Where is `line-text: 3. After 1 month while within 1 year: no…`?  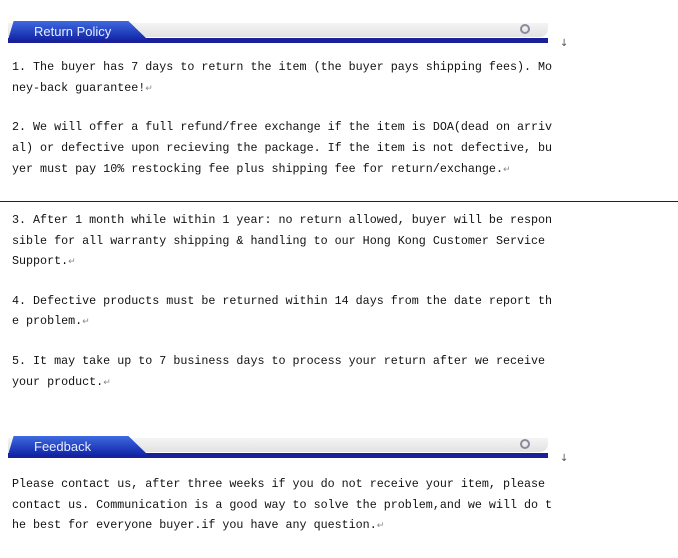 line-text: 3. After 1 month while within 1 year: no… is located at coordinates (282, 220).